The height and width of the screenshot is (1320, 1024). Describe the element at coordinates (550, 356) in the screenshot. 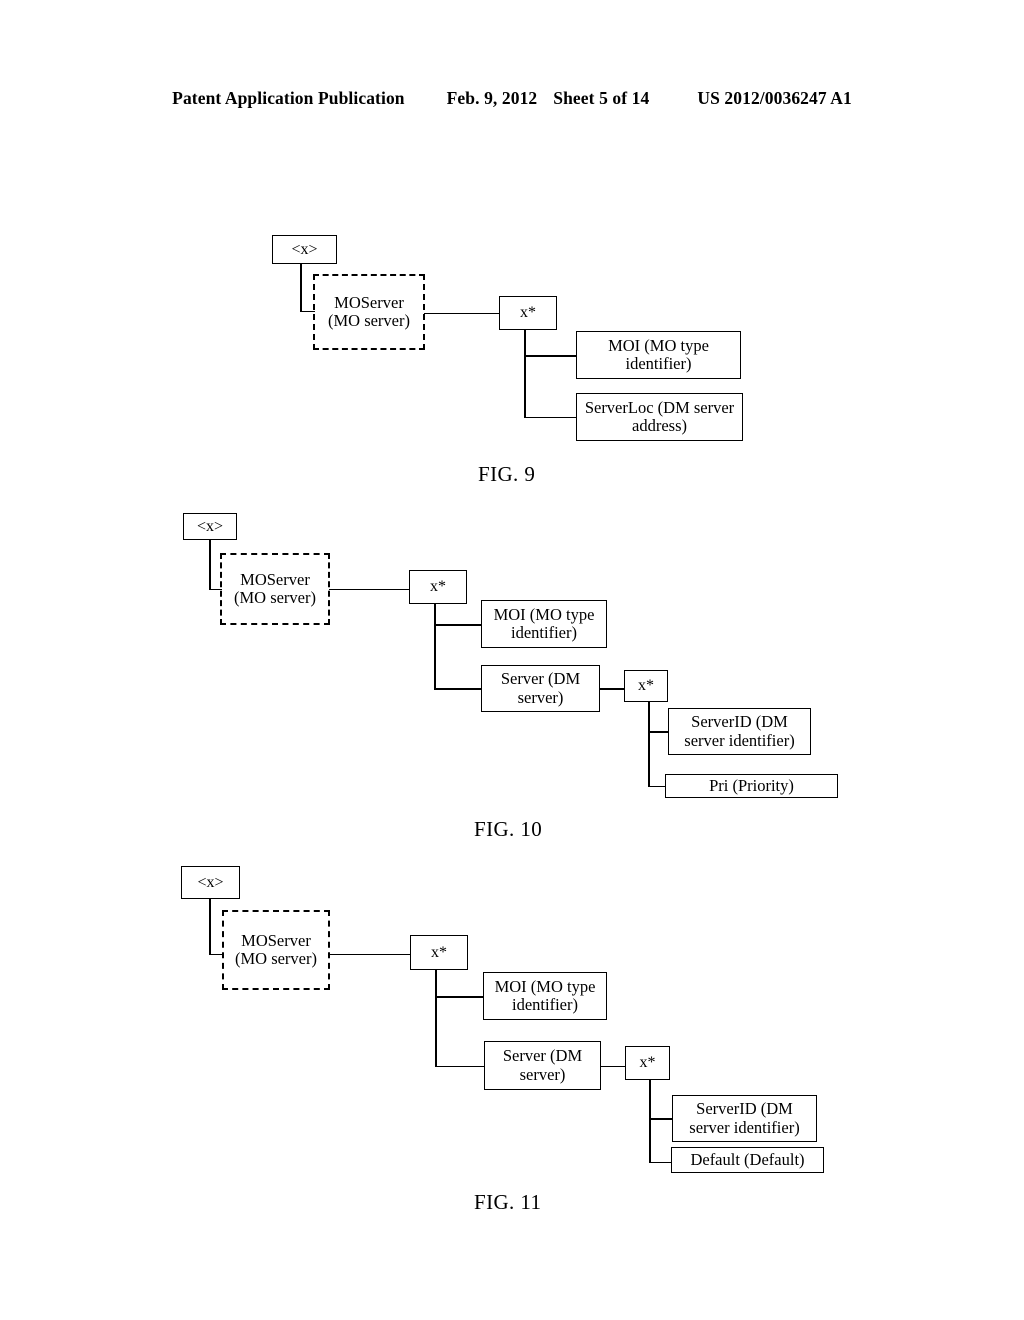

I see `connector-xstar-to-moi` at that location.